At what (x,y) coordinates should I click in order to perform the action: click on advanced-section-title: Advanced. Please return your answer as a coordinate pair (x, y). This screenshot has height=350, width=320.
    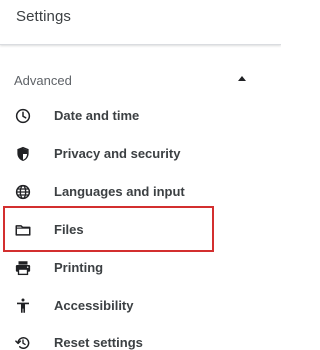
    Looking at the image, I should click on (43, 80).